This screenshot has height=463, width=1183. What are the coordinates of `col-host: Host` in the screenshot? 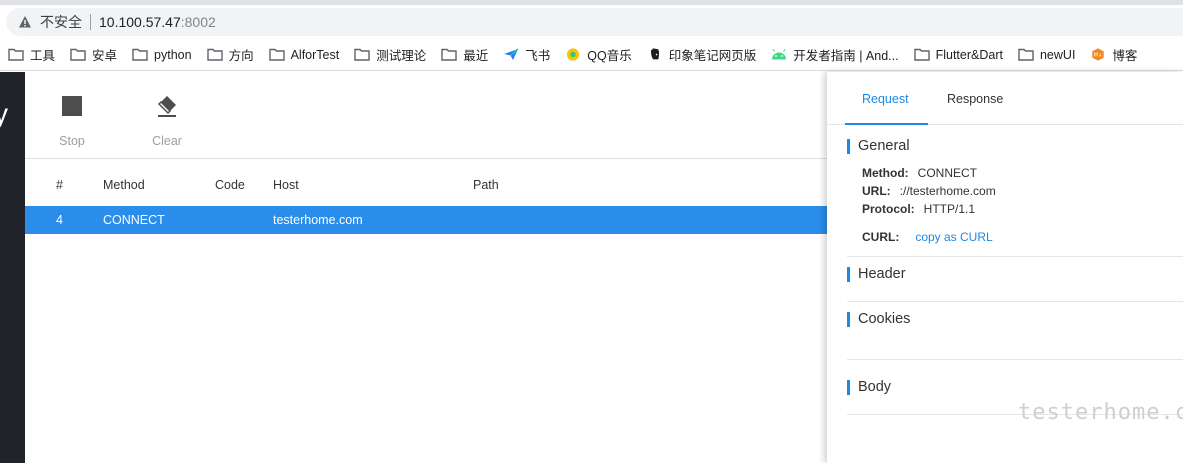 It's located at (286, 185).